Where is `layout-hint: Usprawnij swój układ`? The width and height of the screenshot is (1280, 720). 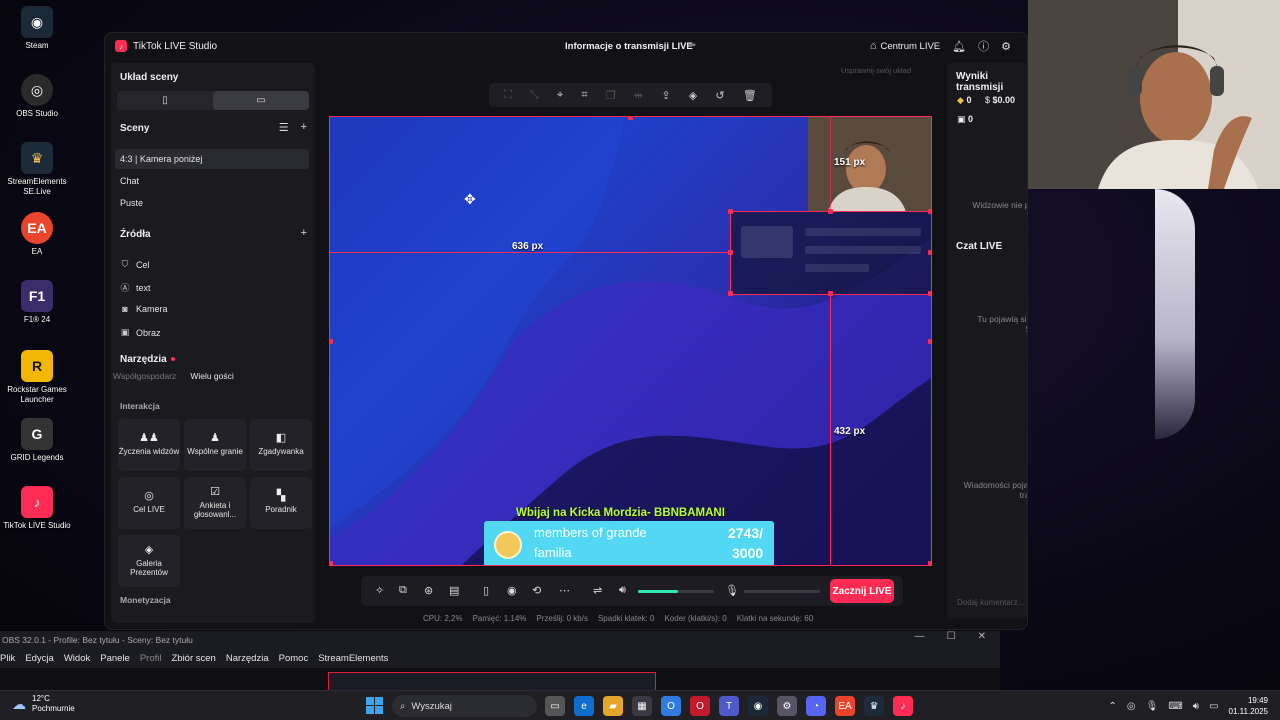 layout-hint: Usprawnij swój układ is located at coordinates (876, 70).